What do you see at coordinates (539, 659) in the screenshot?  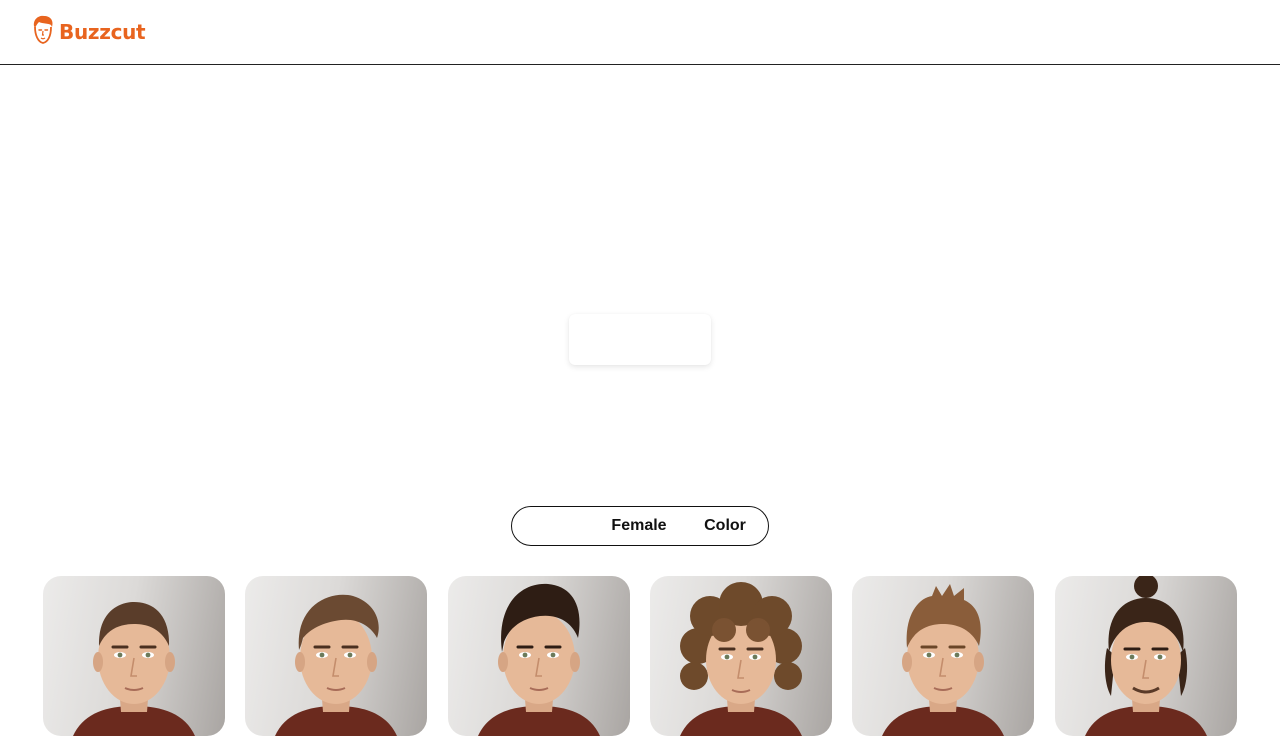 I see `pompadour-portrait-icon` at bounding box center [539, 659].